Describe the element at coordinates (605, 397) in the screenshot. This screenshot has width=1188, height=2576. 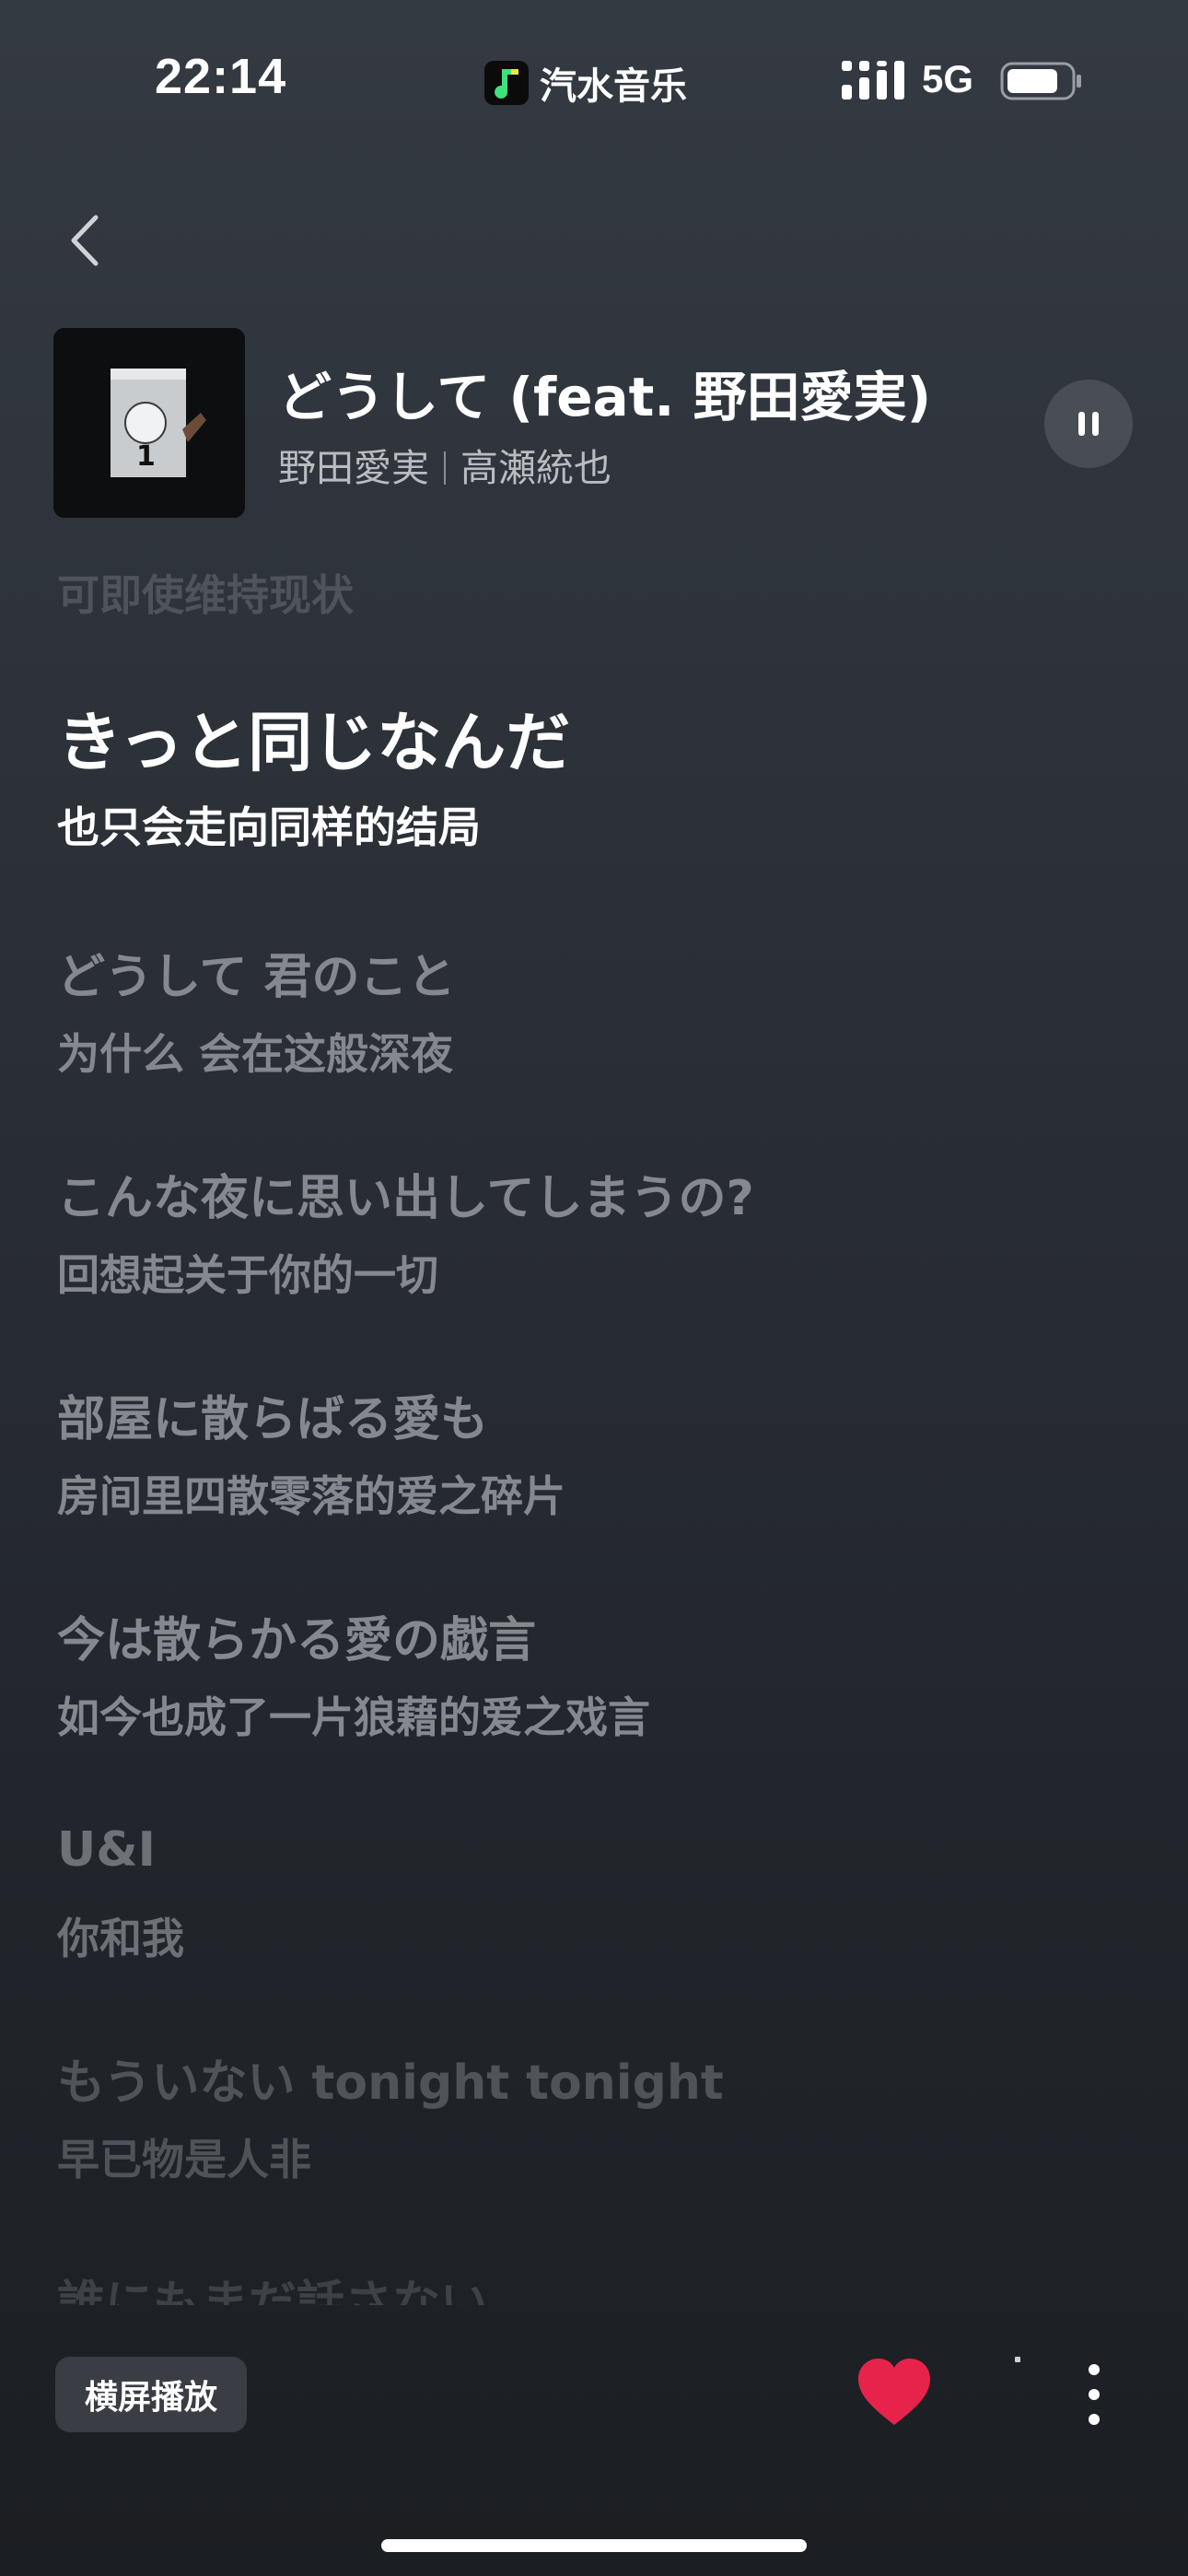
I see `song-title: どうして (feat. 野田愛実)` at that location.